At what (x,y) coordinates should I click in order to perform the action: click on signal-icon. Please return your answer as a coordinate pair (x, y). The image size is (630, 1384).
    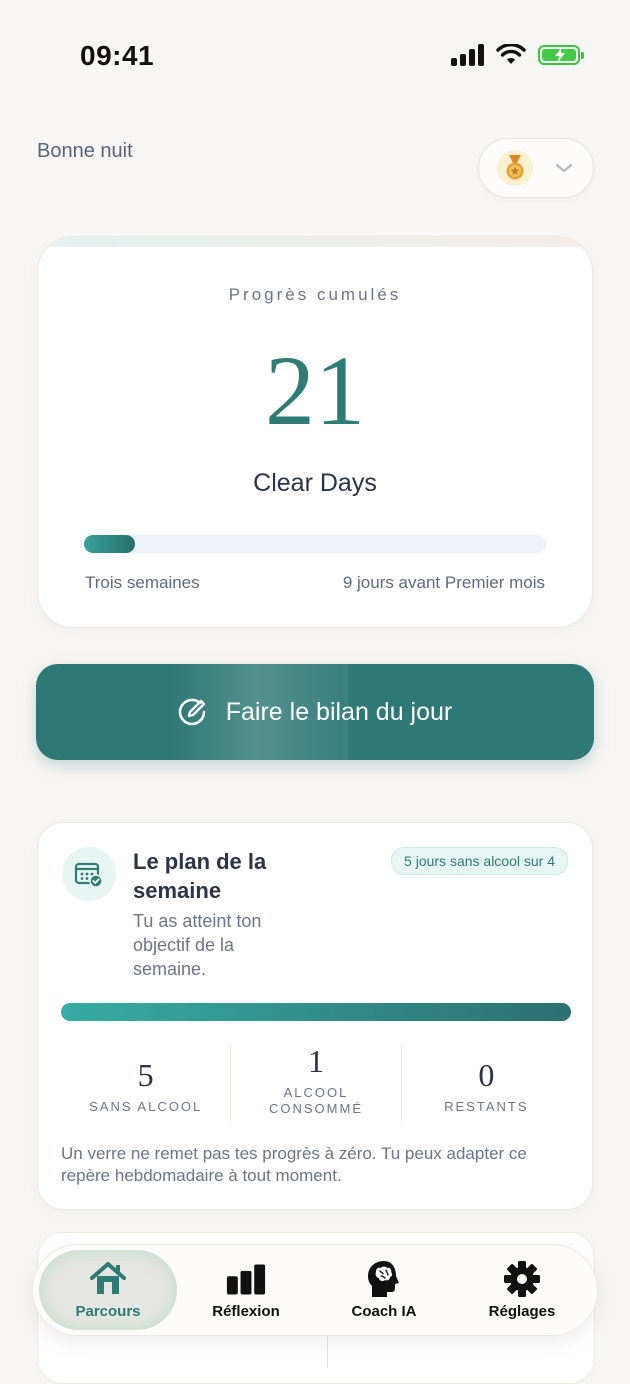
    Looking at the image, I should click on (467, 55).